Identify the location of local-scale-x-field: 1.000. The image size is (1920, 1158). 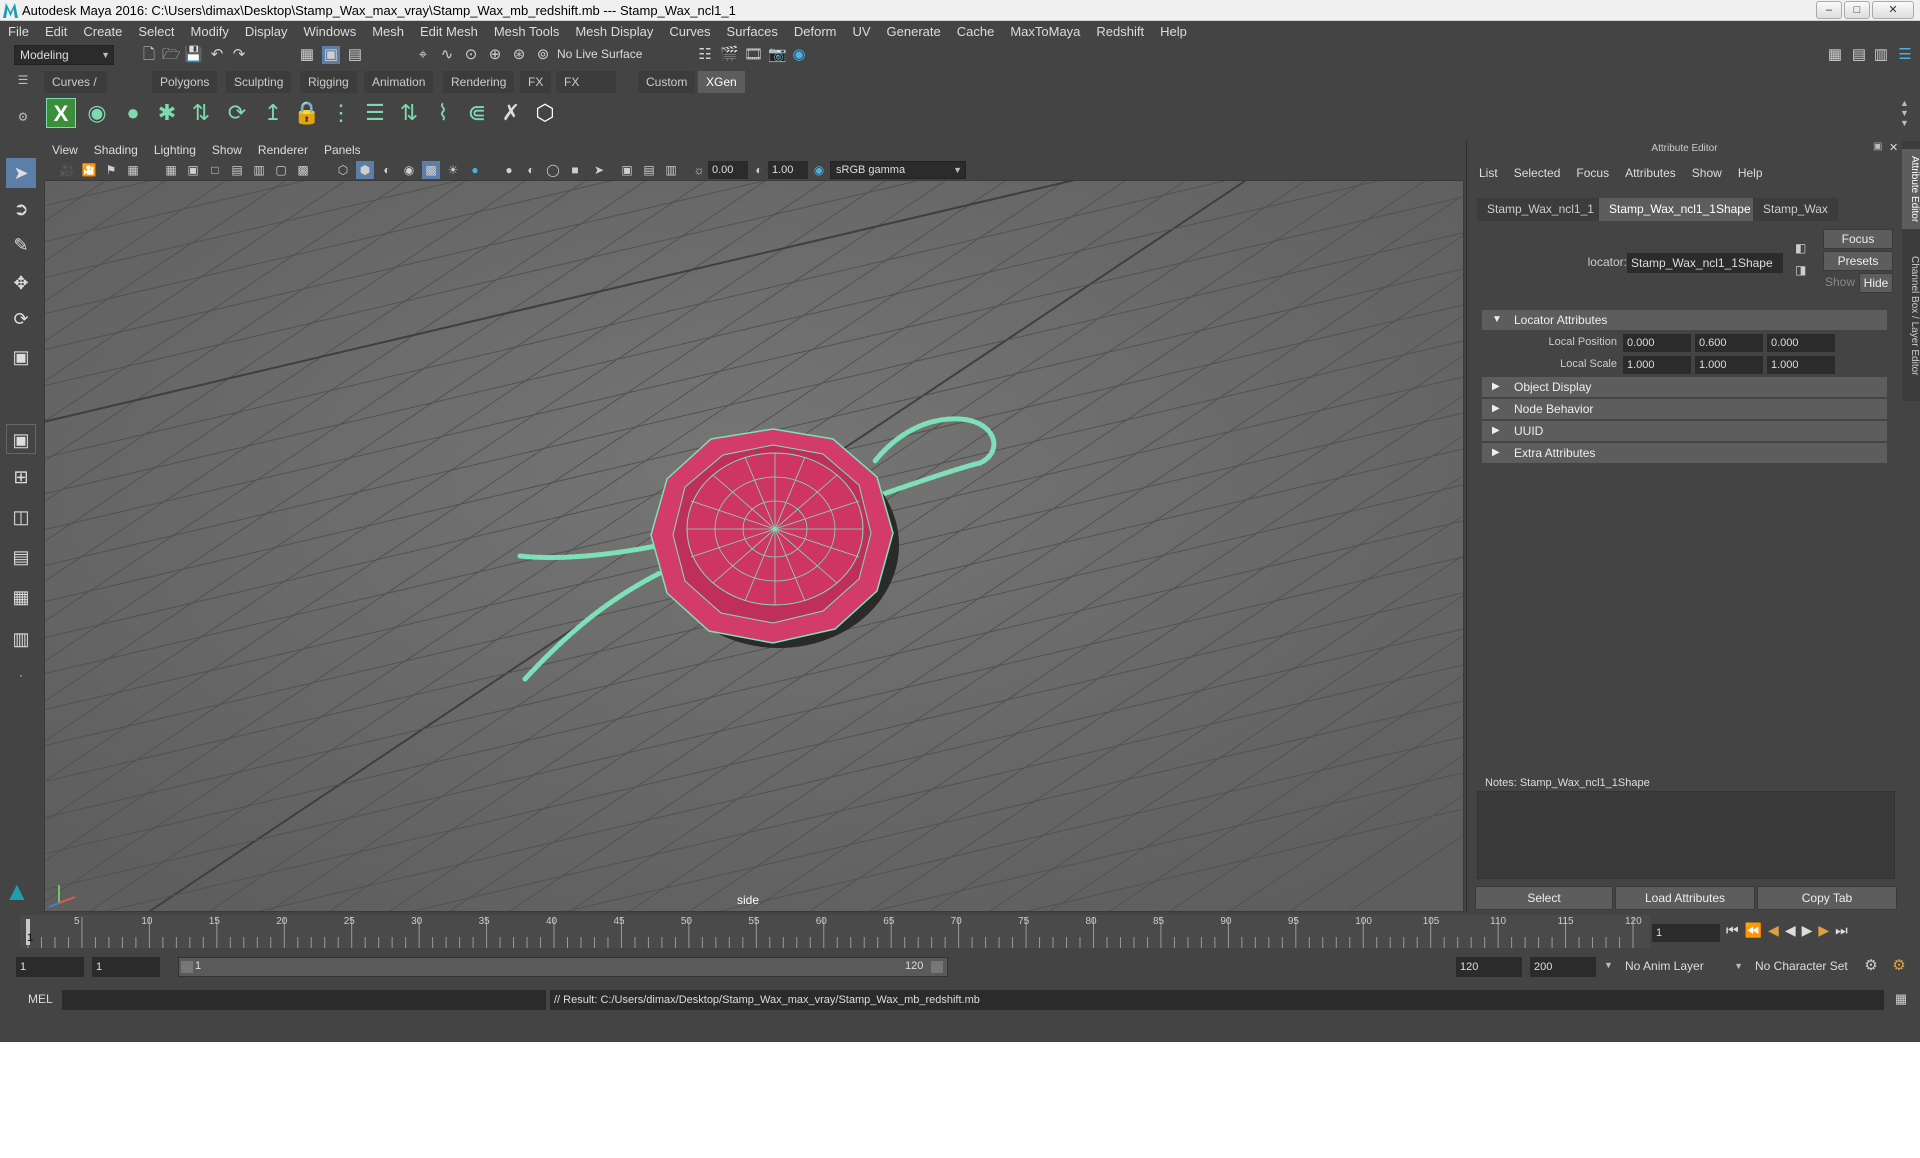
(1657, 365).